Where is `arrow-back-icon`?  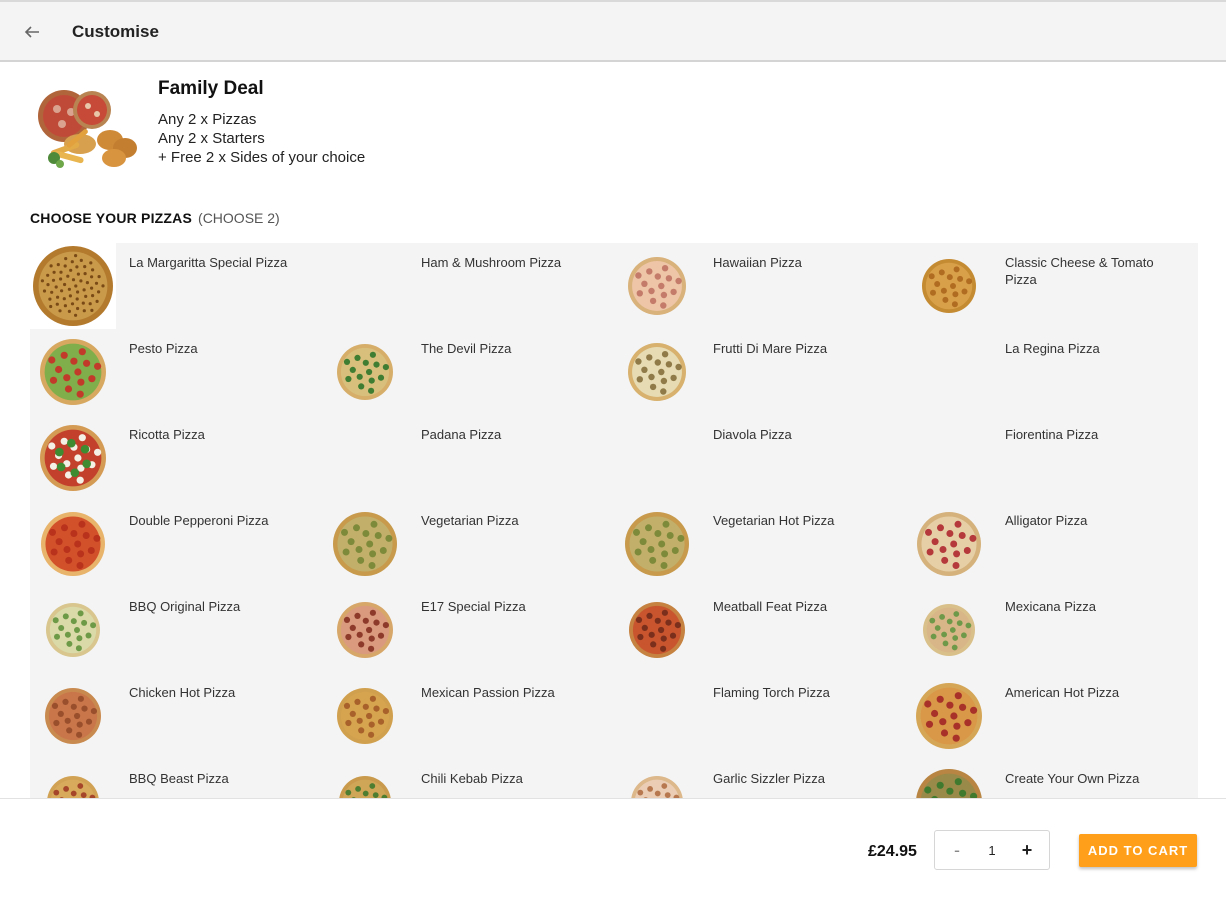 arrow-back-icon is located at coordinates (31, 32).